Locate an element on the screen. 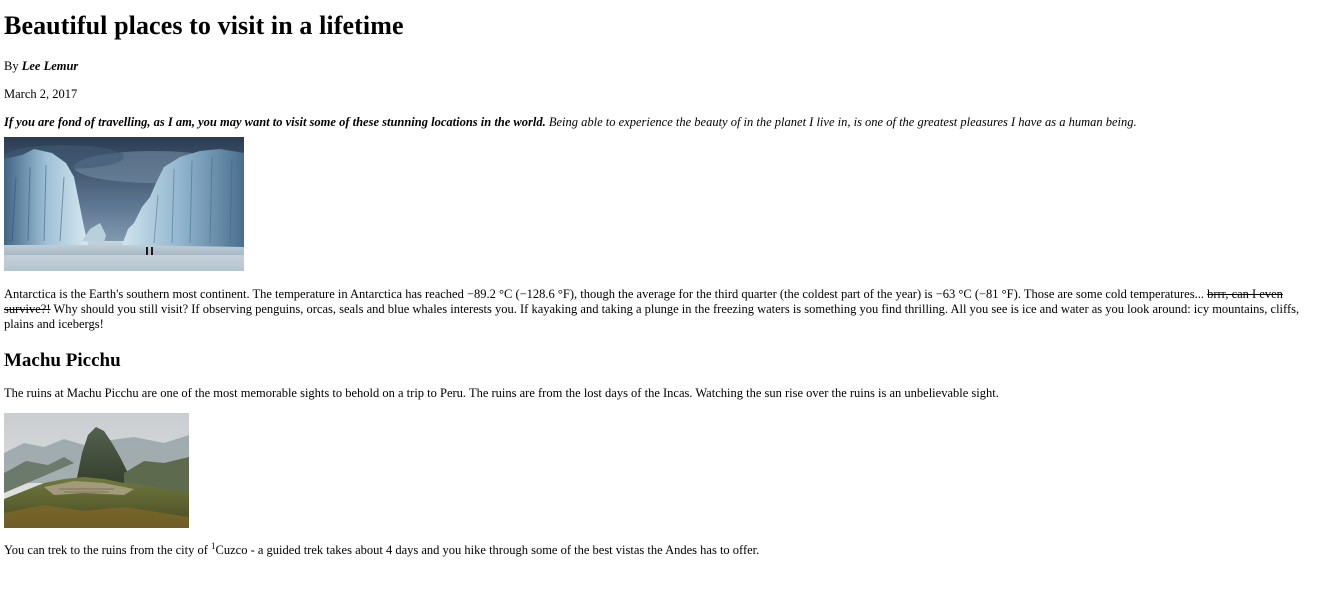 The image size is (1341, 596). antarctica-image is located at coordinates (124, 204).